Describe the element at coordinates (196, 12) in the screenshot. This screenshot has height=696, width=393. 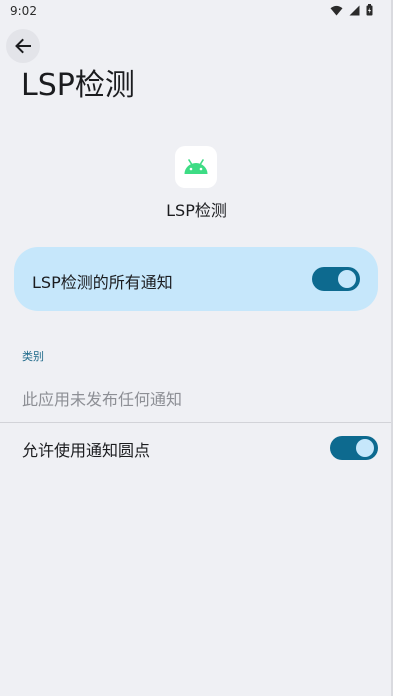
I see `status-bar: 9:02` at that location.